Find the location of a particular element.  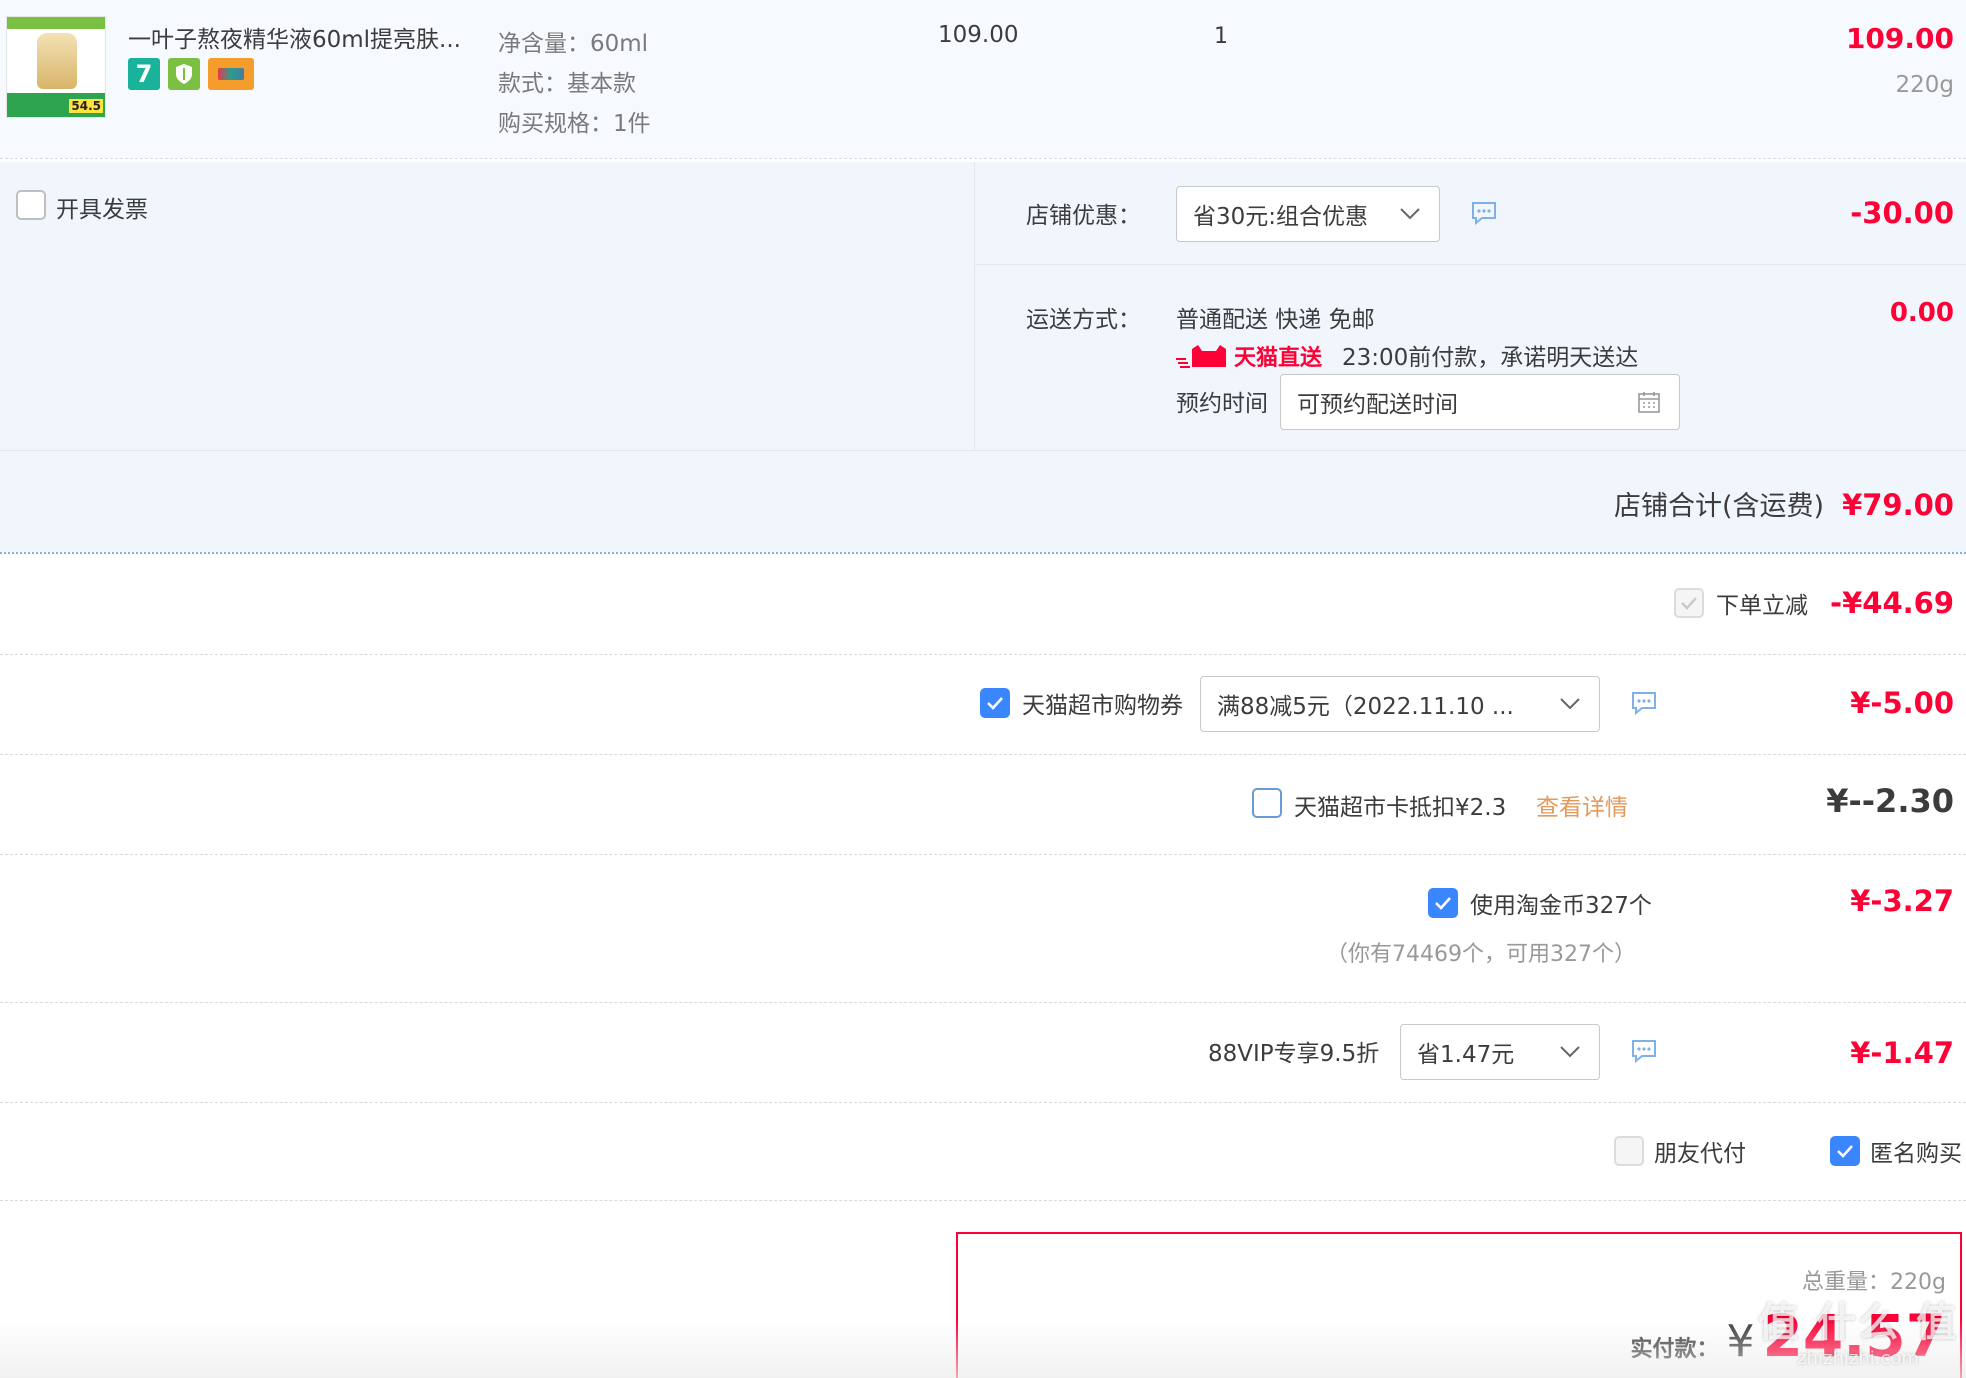

shop-discount-value: 省30元:组合优惠 is located at coordinates (1281, 217).